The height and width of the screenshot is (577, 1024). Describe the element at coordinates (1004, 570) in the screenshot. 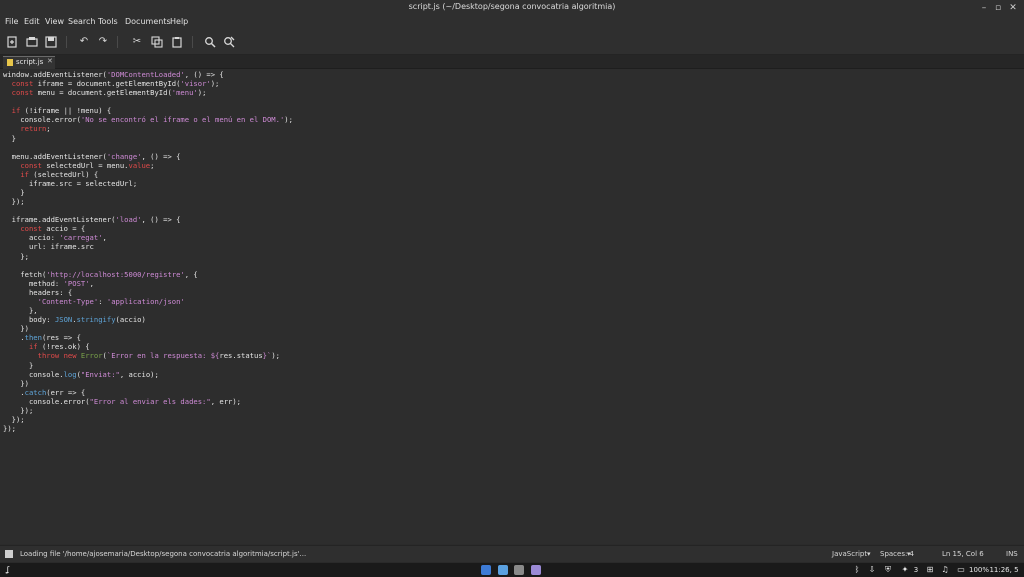

I see `clock: 11:26, 5` at that location.